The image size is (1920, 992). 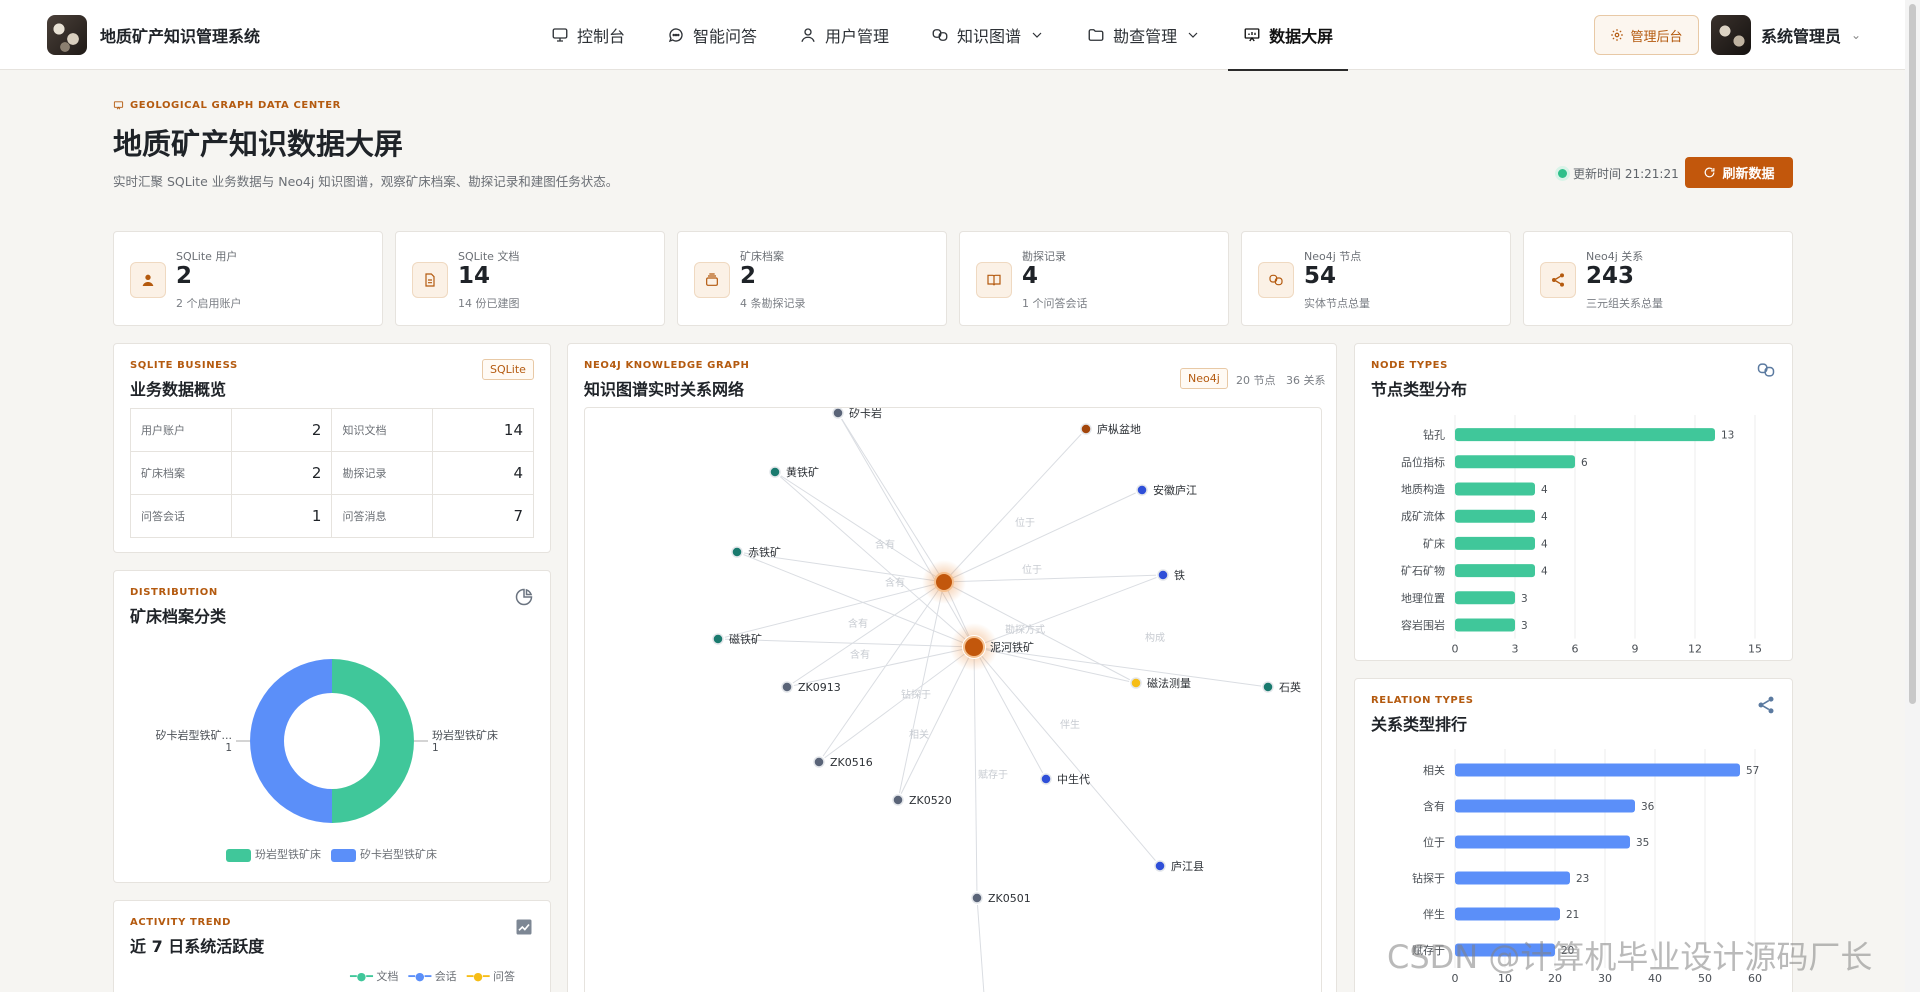 I want to click on brand: 地质矿产知识管理系统, so click(x=153, y=35).